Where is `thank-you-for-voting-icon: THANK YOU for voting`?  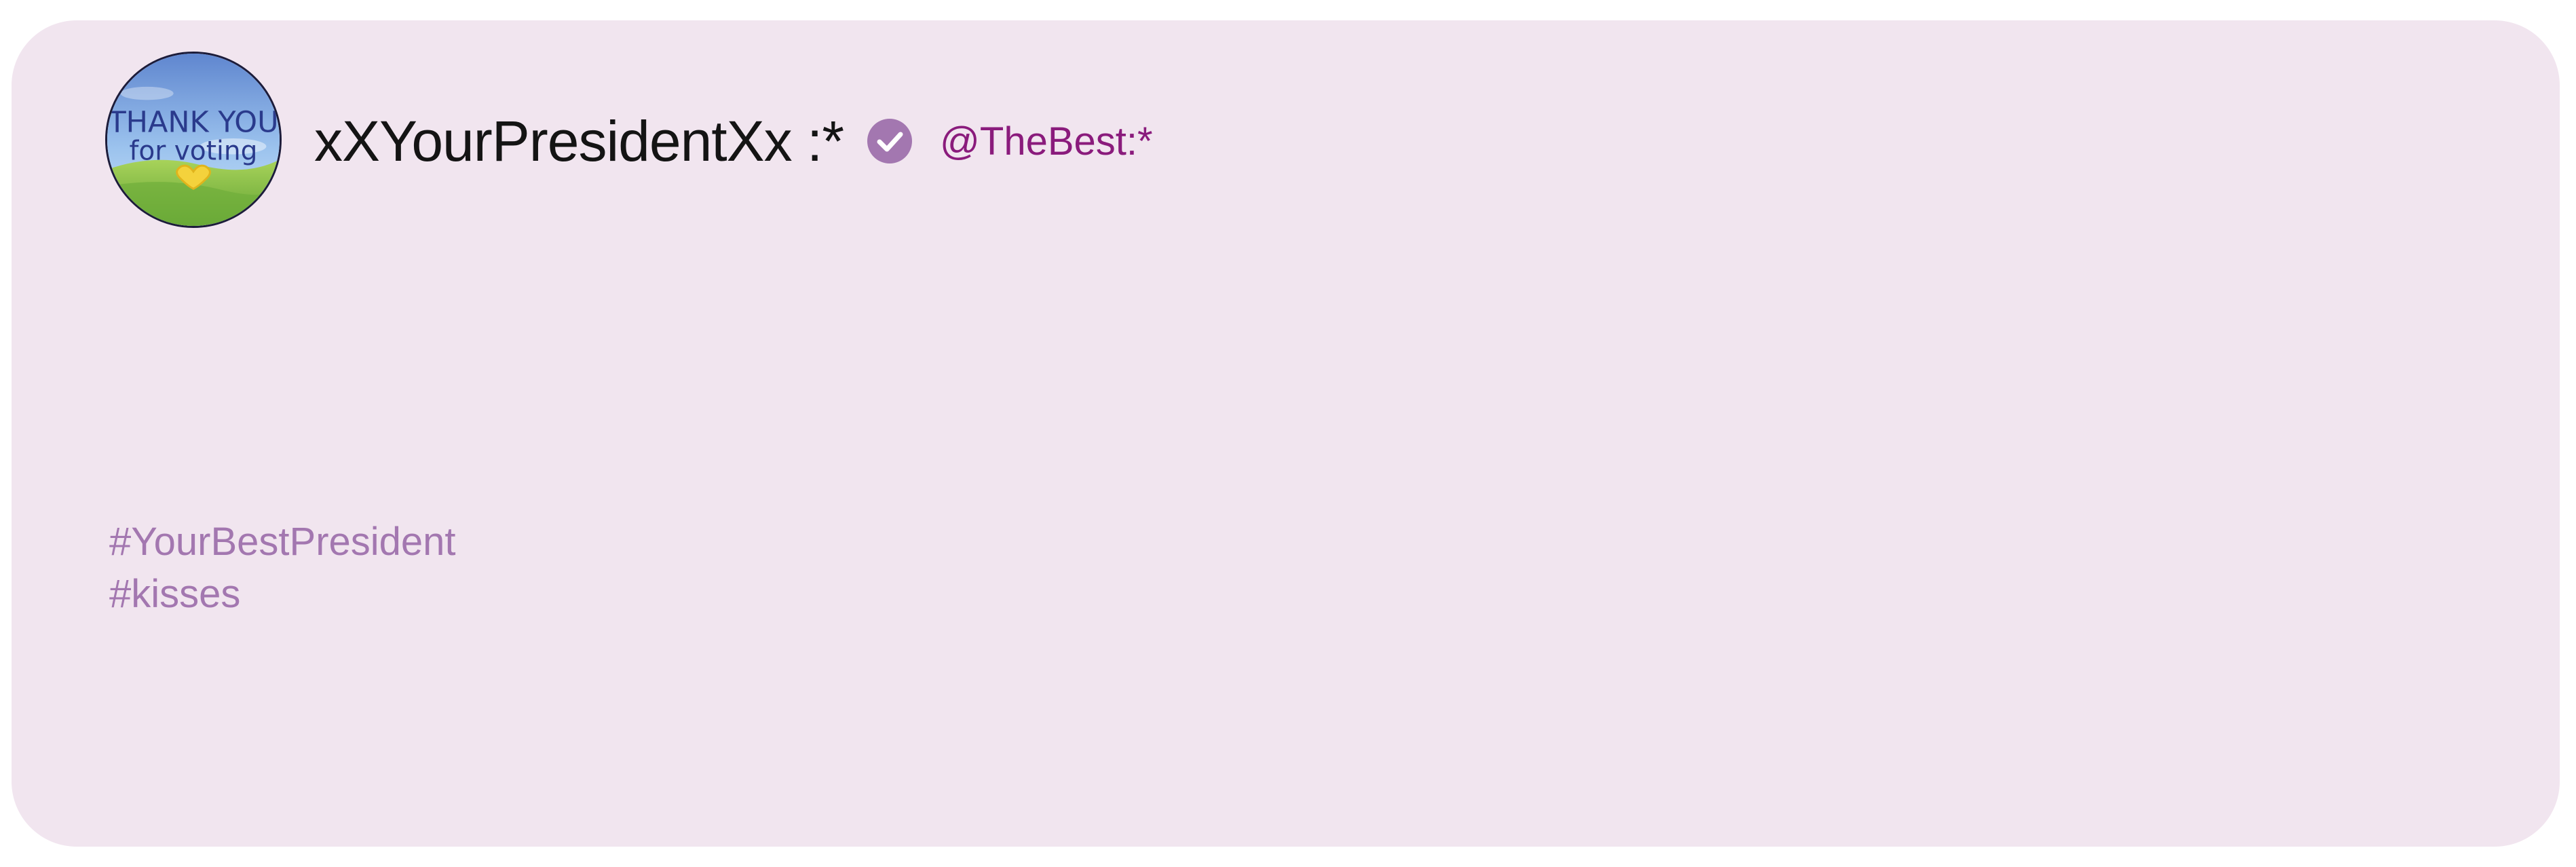
thank-you-for-voting-icon: THANK YOU for voting is located at coordinates (193, 140).